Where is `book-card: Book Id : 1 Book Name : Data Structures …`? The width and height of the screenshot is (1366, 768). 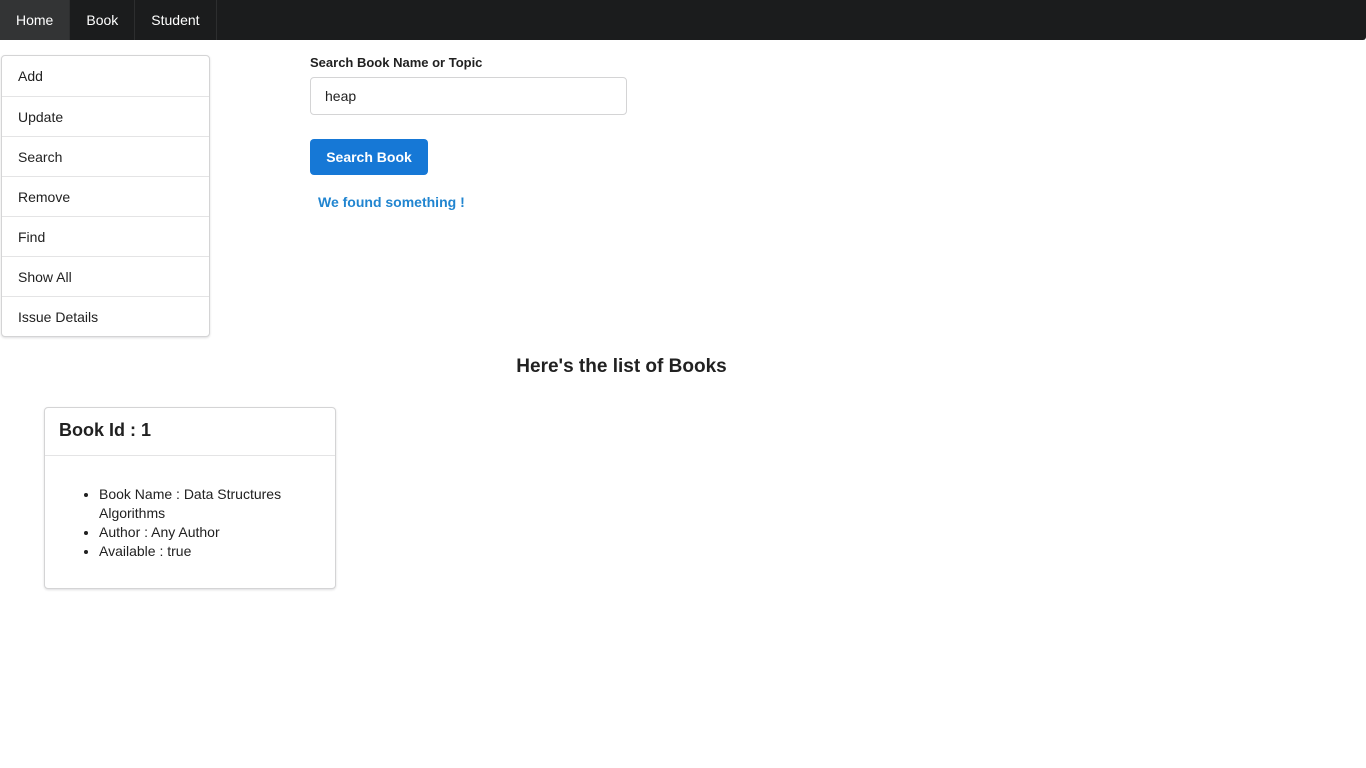 book-card: Book Id : 1 Book Name : Data Structures … is located at coordinates (190, 498).